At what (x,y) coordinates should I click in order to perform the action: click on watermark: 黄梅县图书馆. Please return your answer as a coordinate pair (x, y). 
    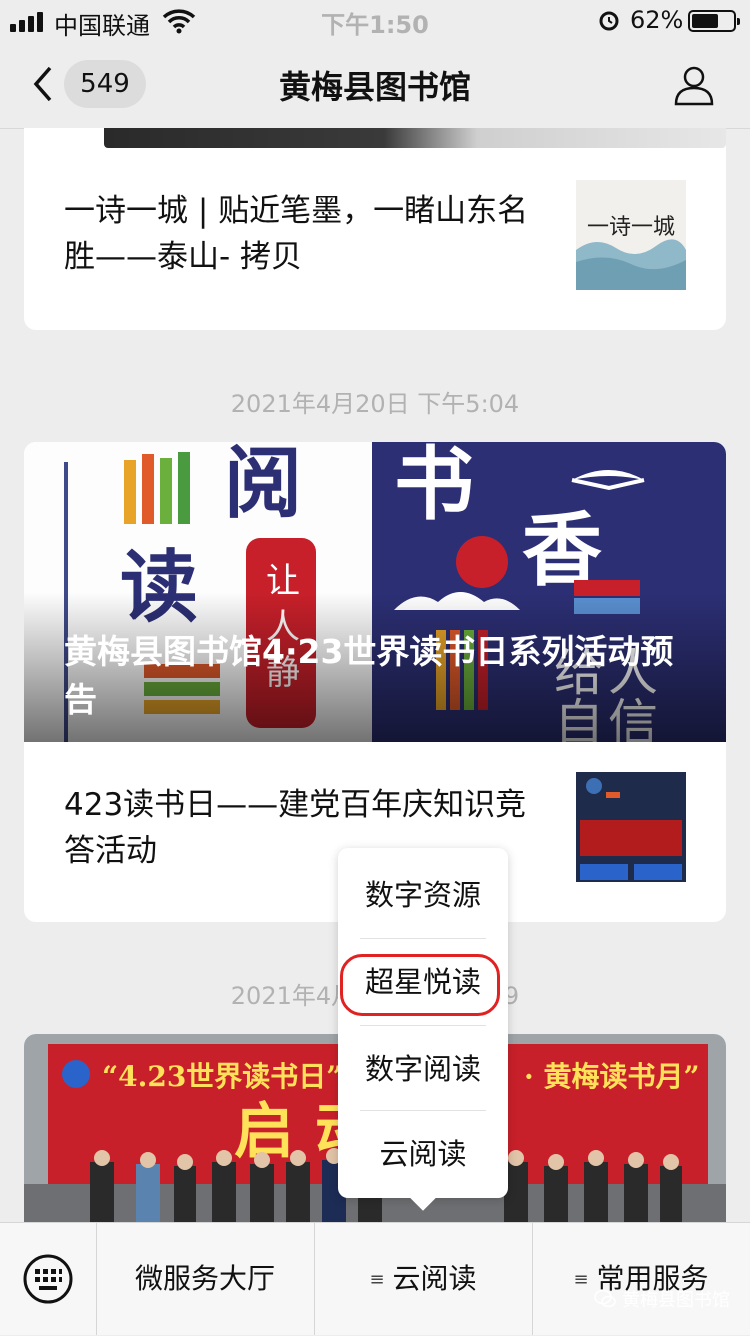
    Looking at the image, I should click on (662, 1299).